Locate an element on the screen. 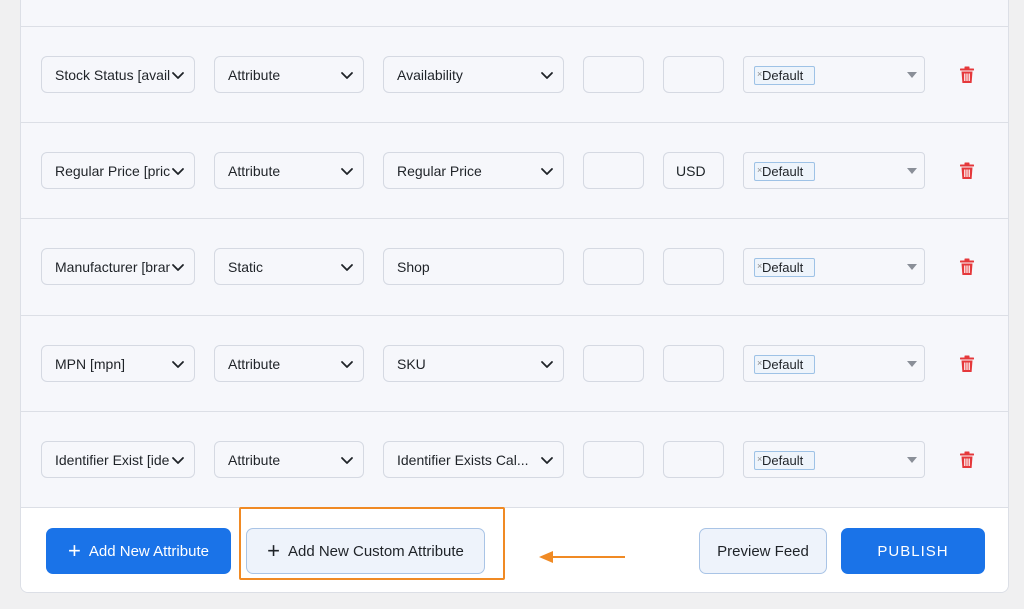  publish-button: PUBLISH is located at coordinates (913, 551).